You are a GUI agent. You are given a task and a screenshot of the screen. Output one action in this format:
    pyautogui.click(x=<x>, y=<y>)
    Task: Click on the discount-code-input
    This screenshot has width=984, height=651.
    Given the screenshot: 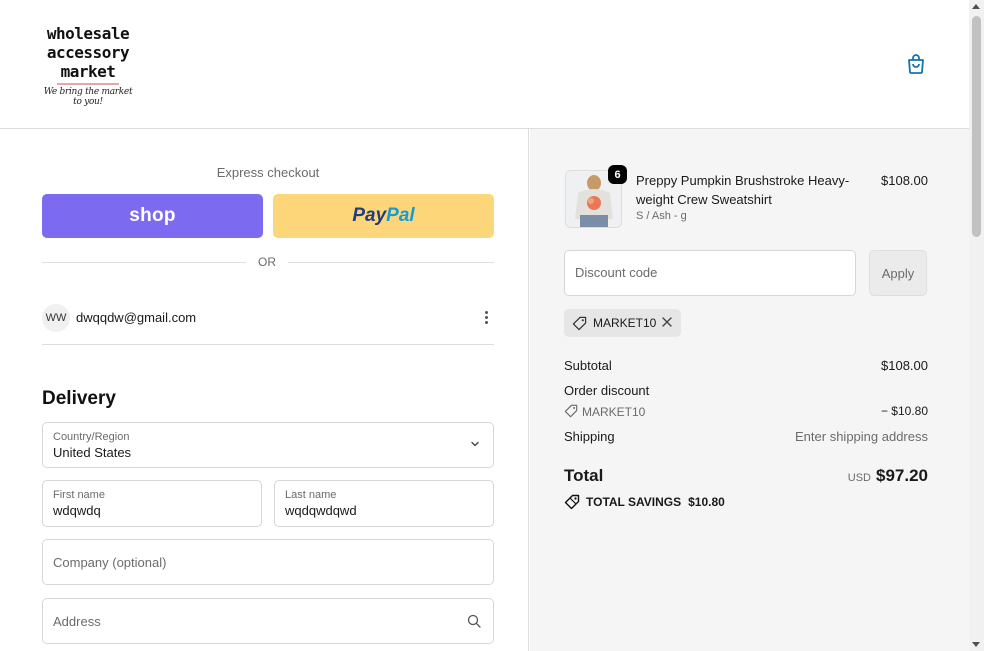 What is the action you would take?
    pyautogui.click(x=705, y=272)
    